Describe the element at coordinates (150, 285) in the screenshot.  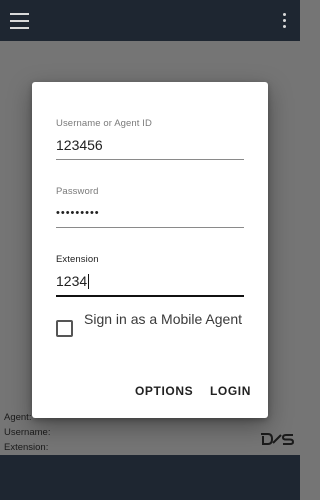
I see `extension-input: 1234` at that location.